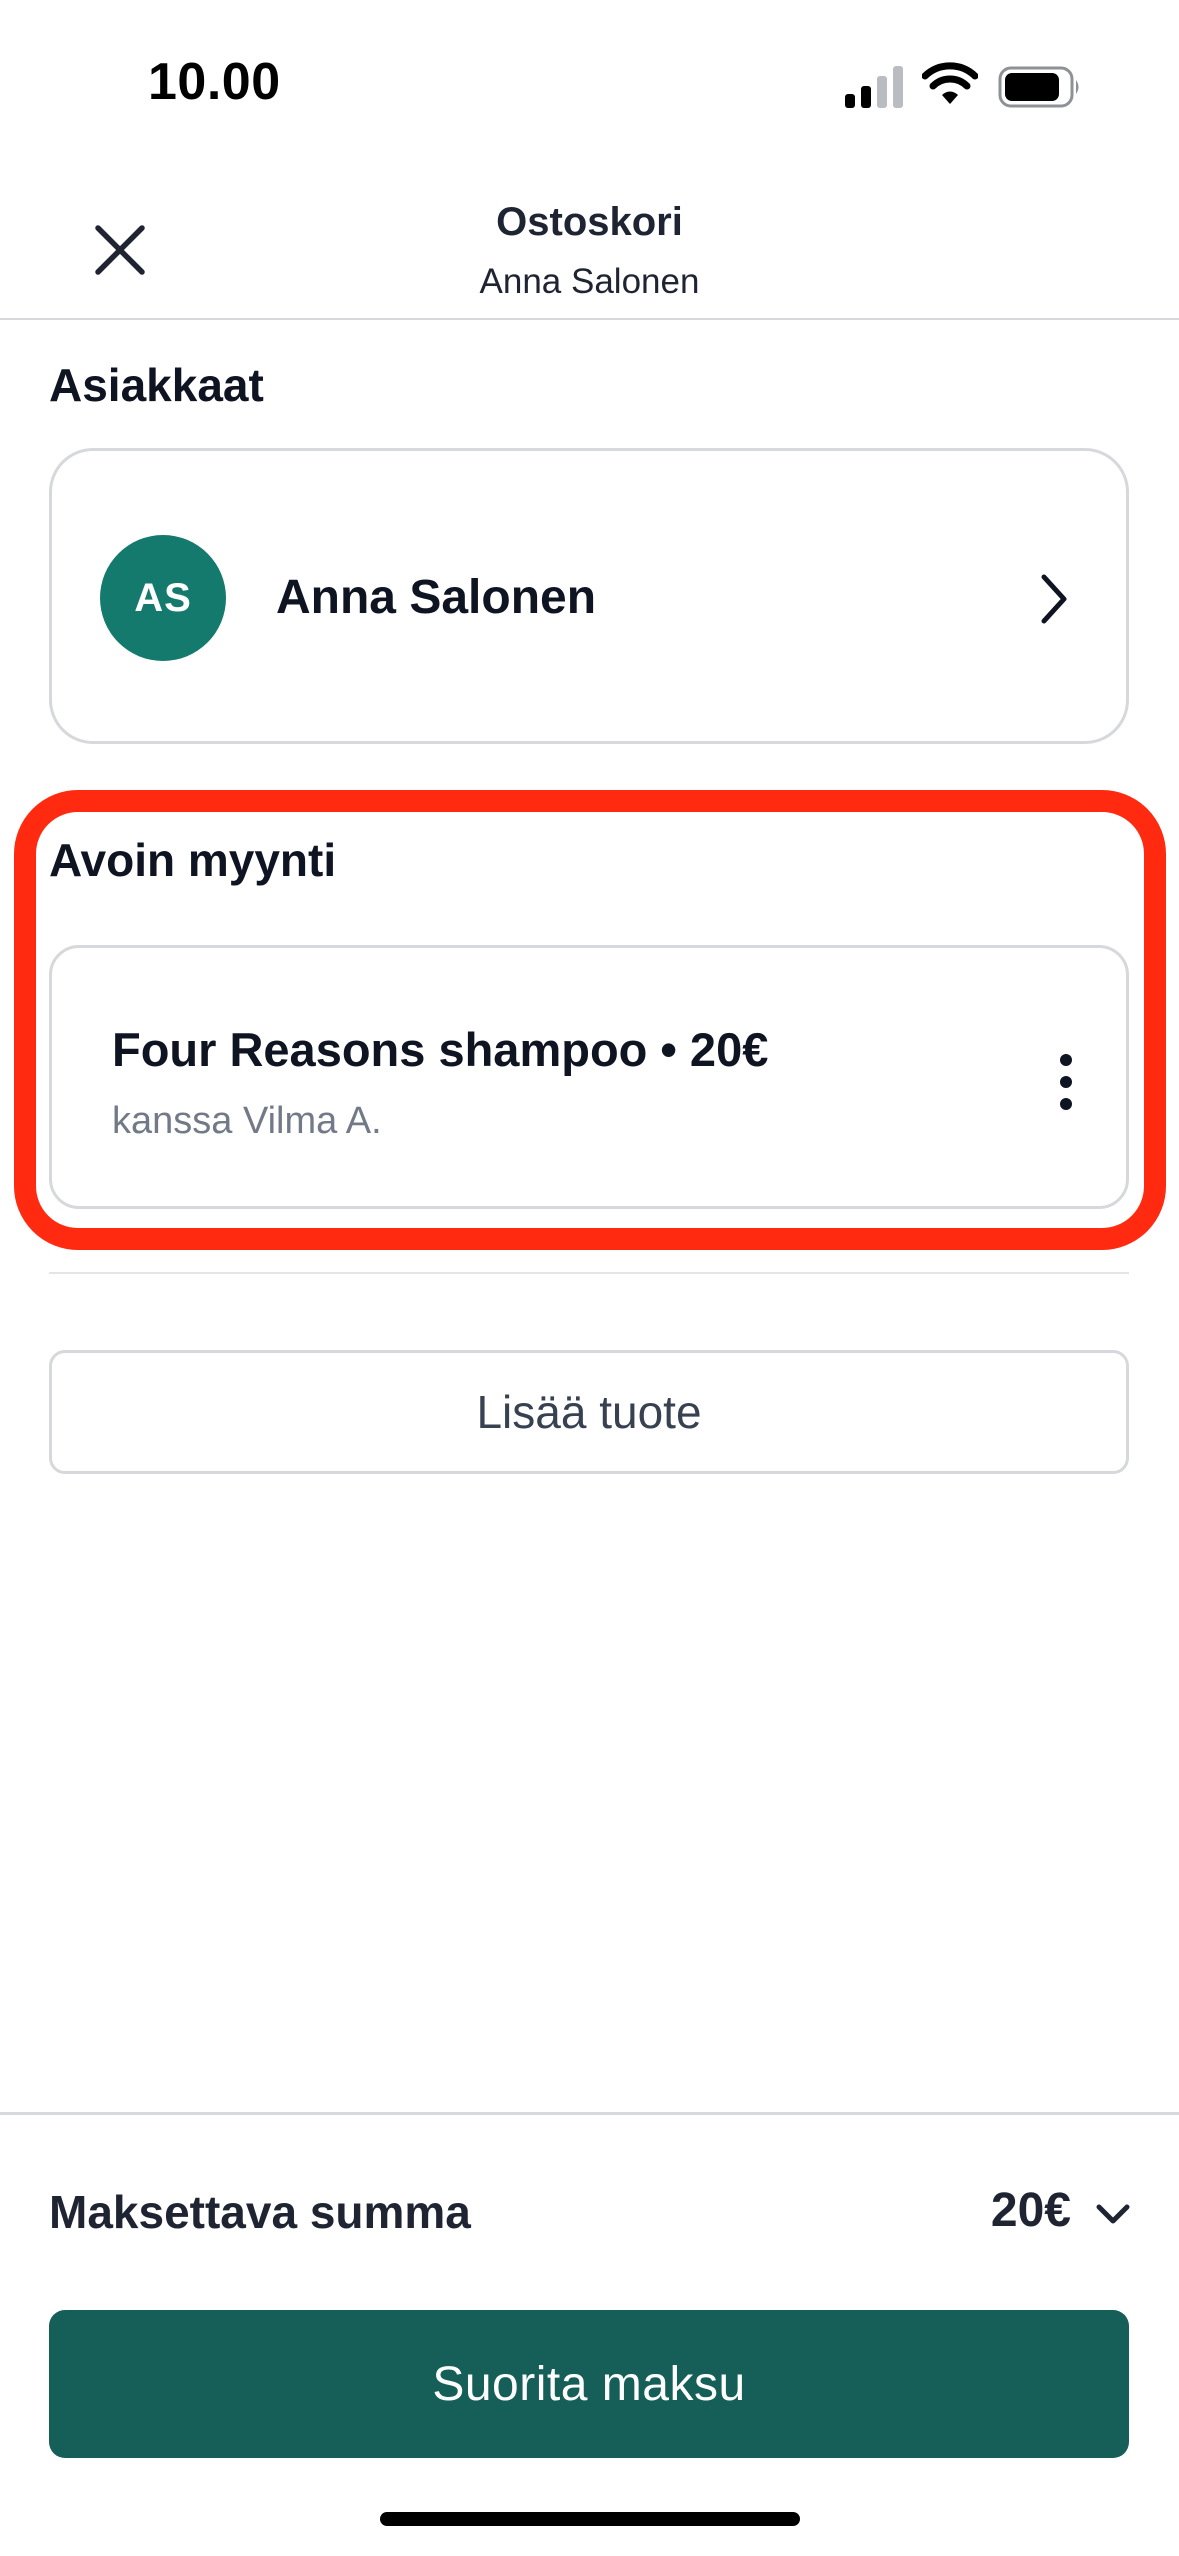 The height and width of the screenshot is (2556, 1179). Describe the element at coordinates (247, 1121) in the screenshot. I see `sale-item-staff: kanssa Vilma A.` at that location.